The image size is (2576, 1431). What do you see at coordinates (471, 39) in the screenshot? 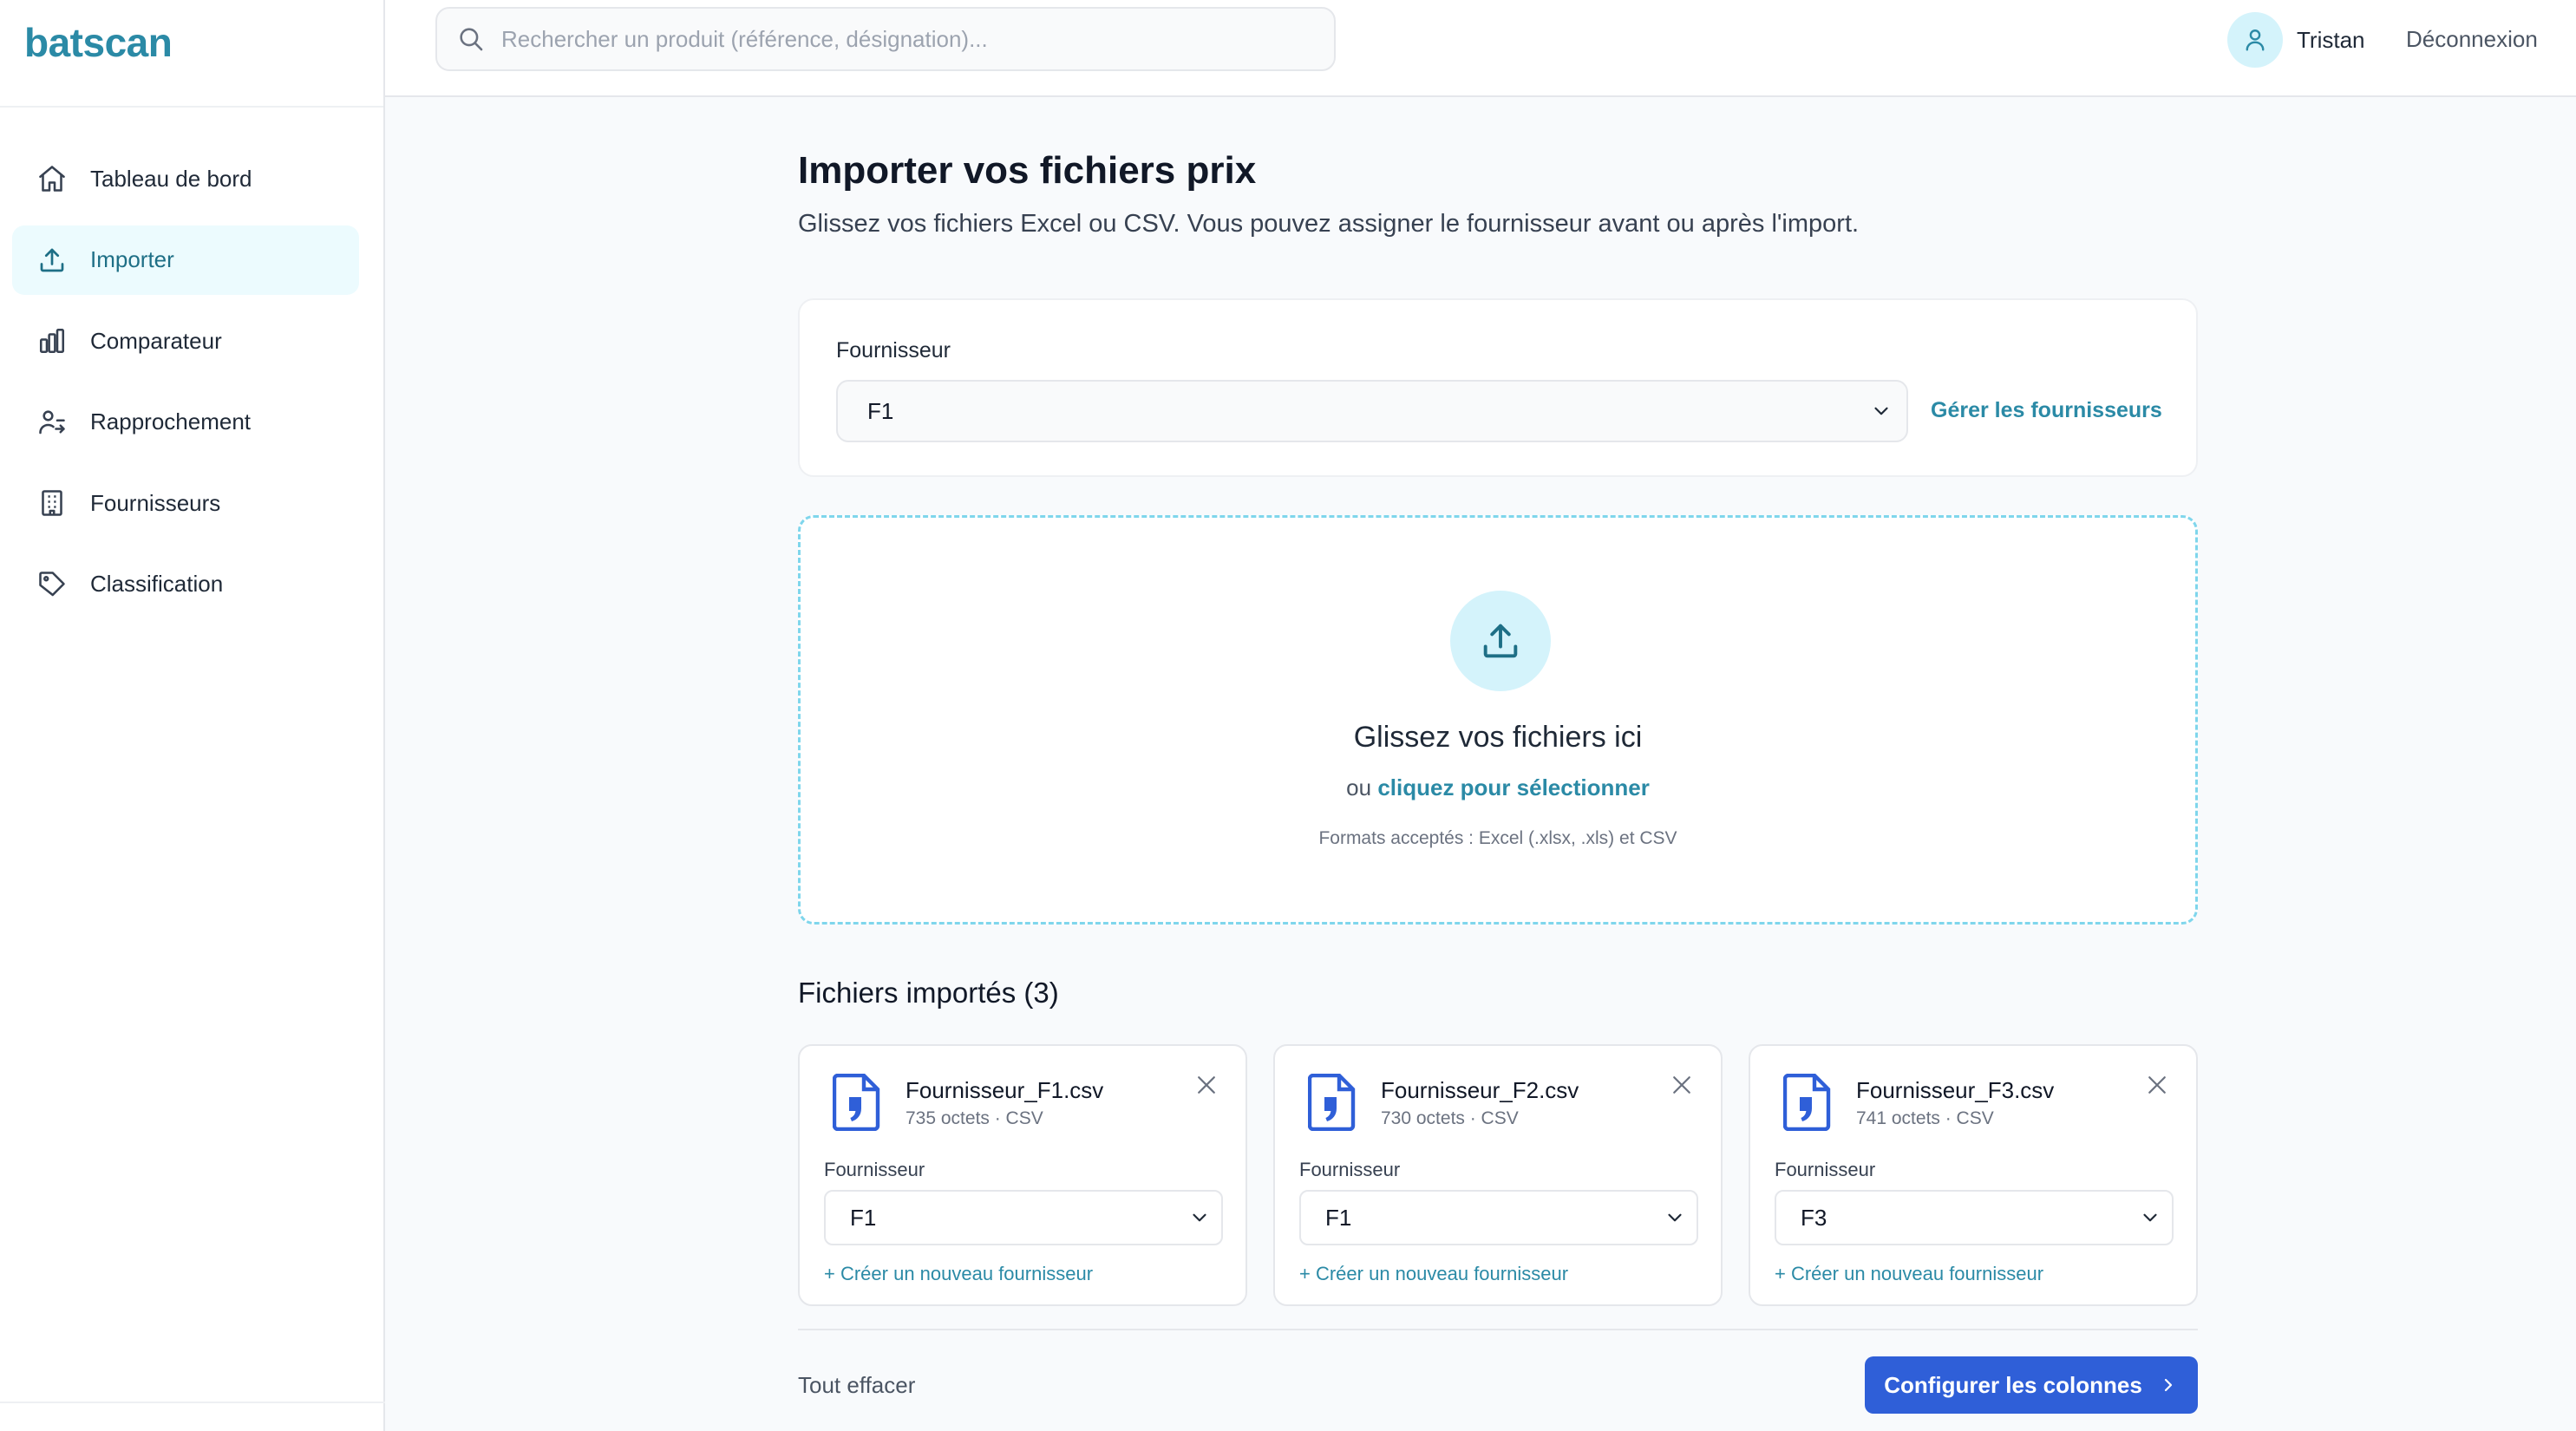
I see `search-icon` at bounding box center [471, 39].